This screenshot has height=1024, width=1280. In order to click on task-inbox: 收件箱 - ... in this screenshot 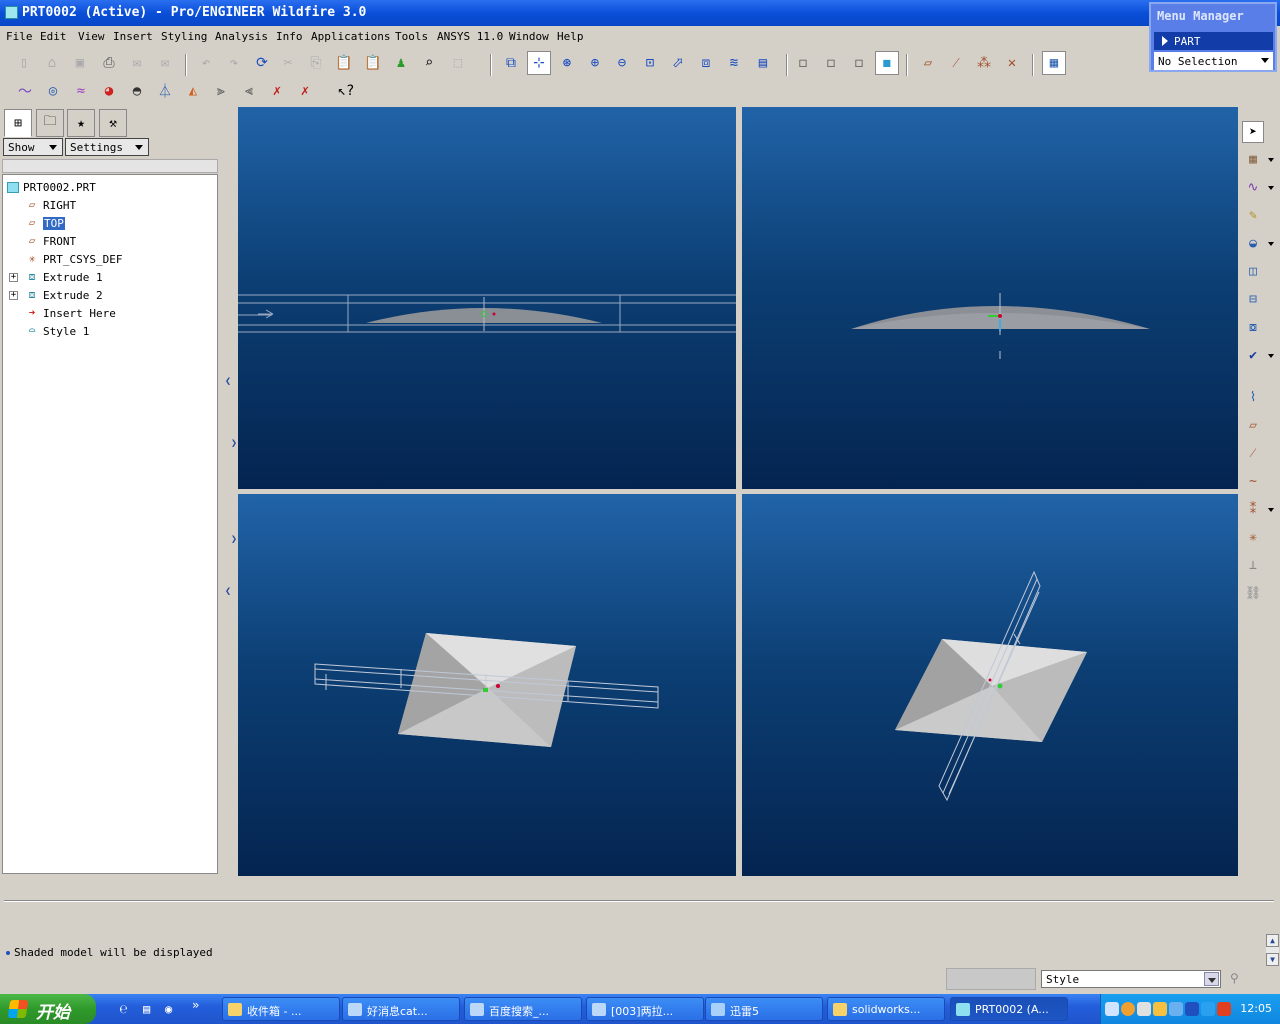, I will do `click(281, 1009)`.